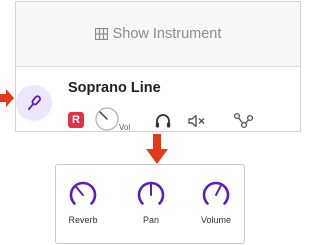  I want to click on instrument-button, so click(34, 103).